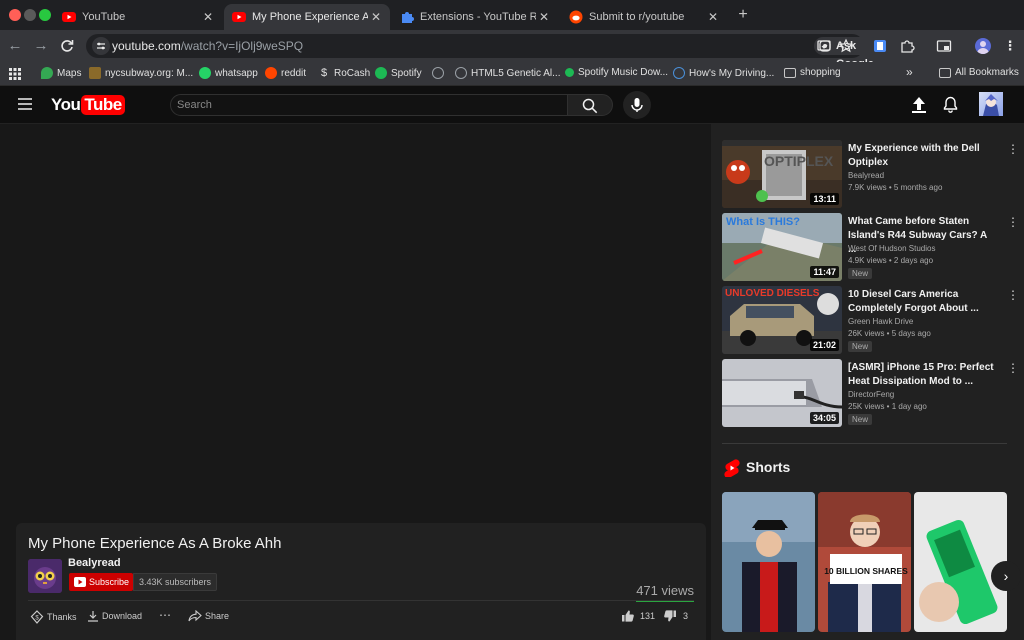 The image size is (1024, 640). Describe the element at coordinates (37, 617) in the screenshot. I see `super-thanks-icon: $` at that location.